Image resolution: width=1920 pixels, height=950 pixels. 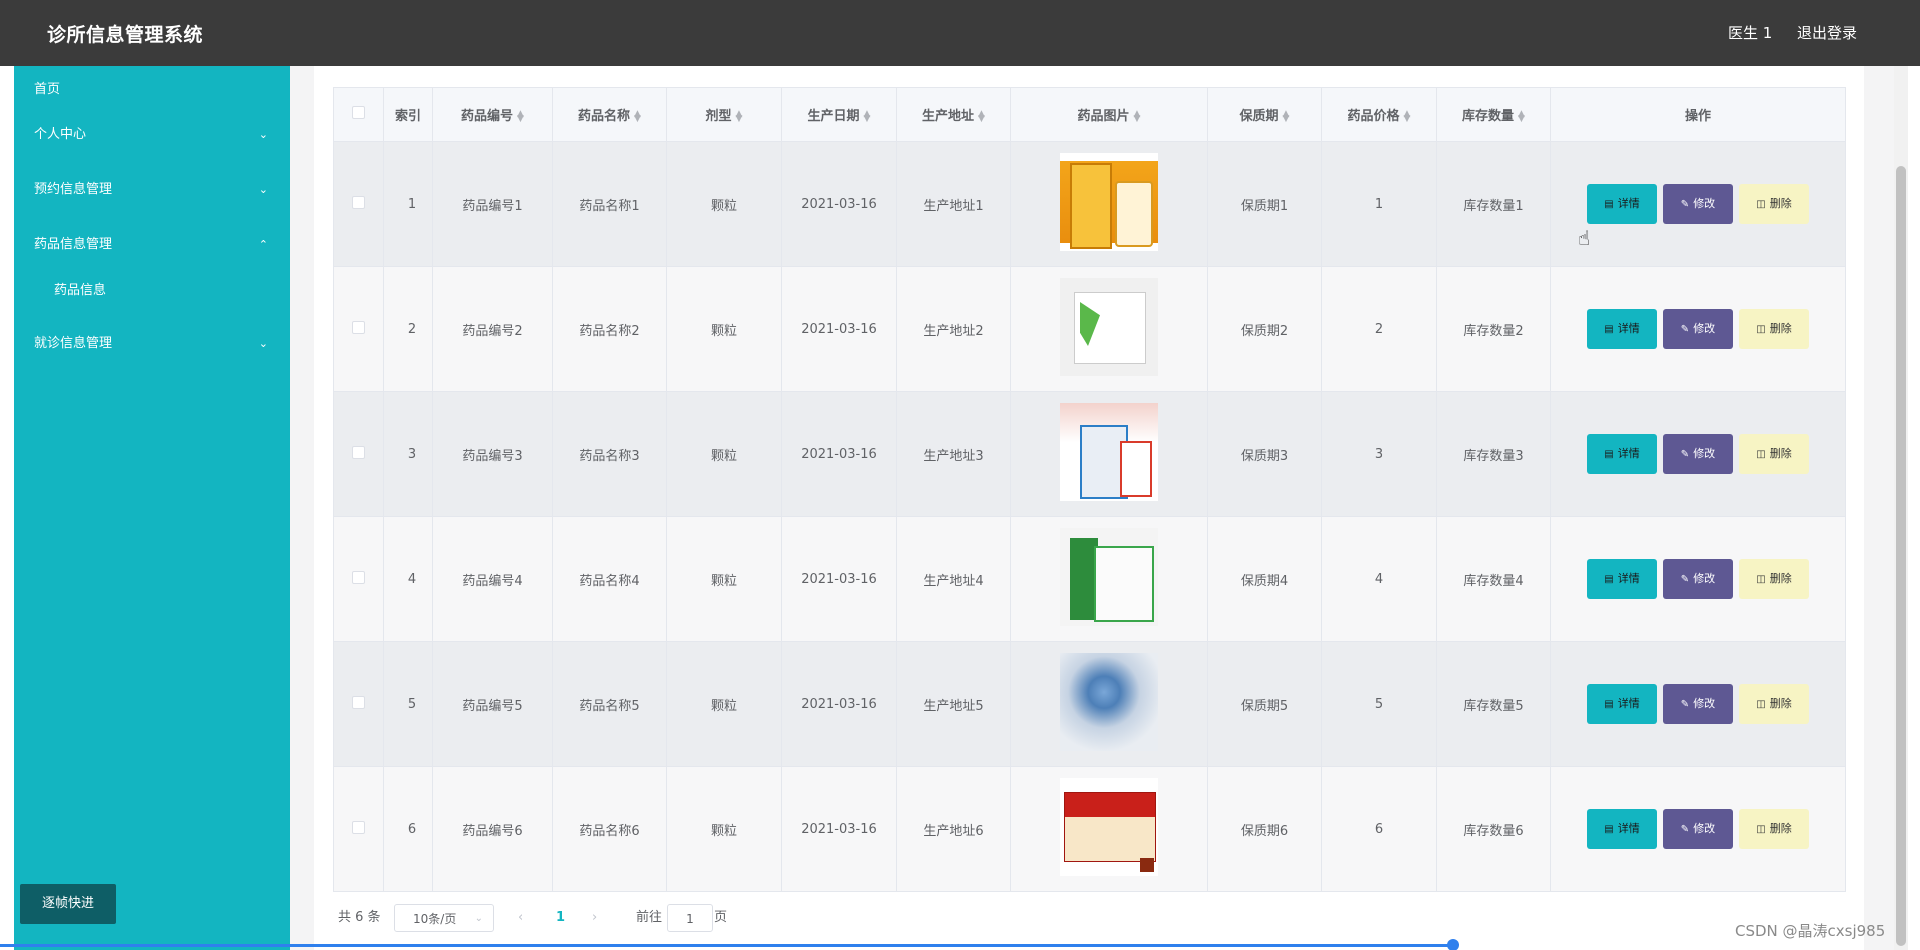 What do you see at coordinates (444, 918) in the screenshot?
I see `page-size-select: 10条/页 ⌄` at bounding box center [444, 918].